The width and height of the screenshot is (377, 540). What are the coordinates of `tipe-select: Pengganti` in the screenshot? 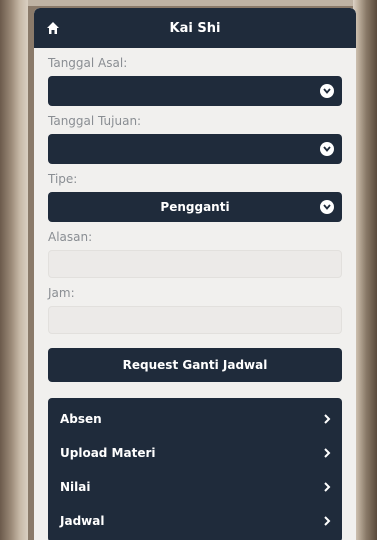 It's located at (195, 207).